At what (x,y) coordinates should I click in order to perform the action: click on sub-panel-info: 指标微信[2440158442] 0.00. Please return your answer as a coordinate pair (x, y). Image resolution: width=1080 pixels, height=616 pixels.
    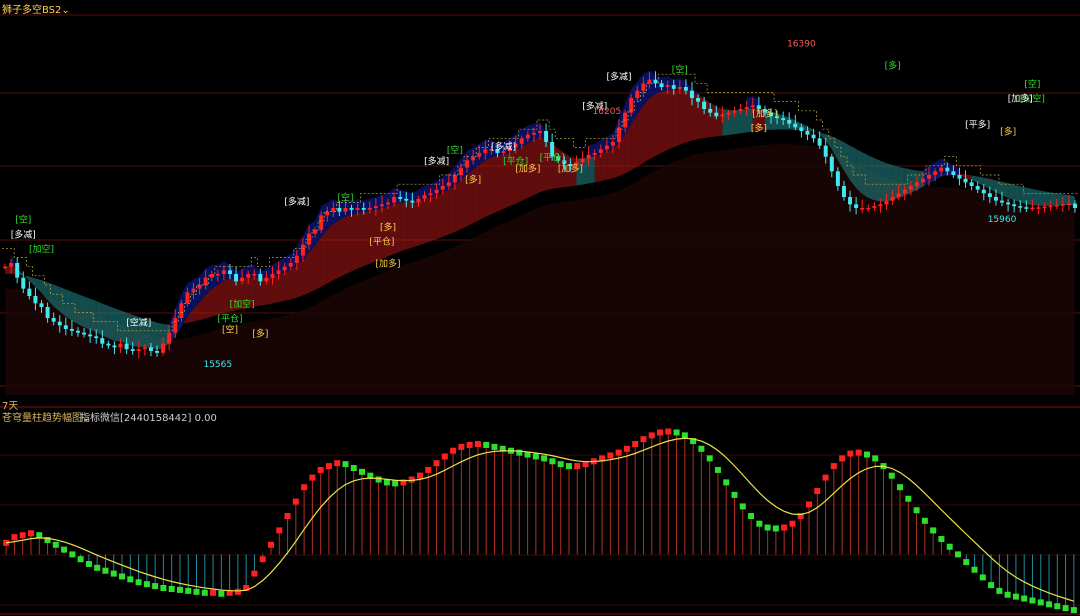
    Looking at the image, I should click on (148, 418).